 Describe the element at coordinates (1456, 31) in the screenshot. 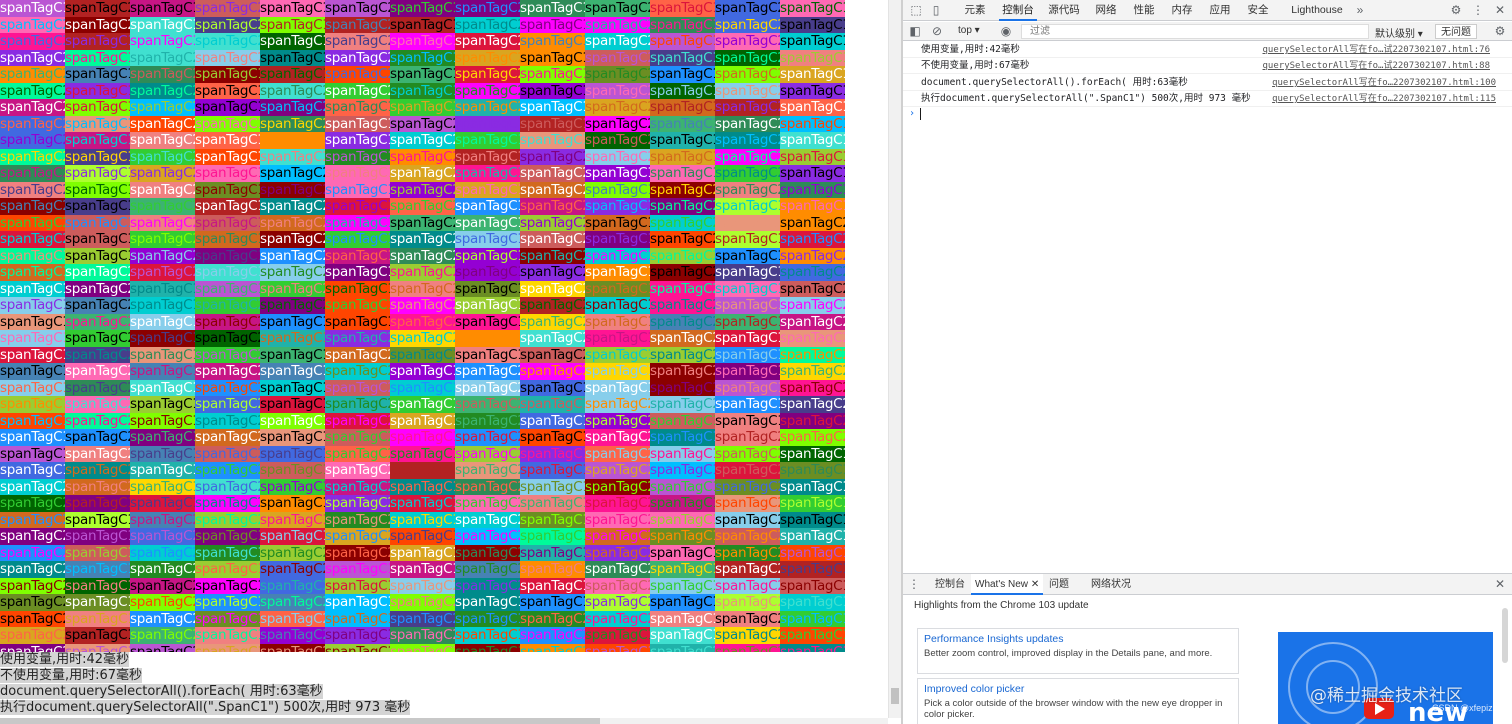

I see `issues-button: 无问题` at that location.